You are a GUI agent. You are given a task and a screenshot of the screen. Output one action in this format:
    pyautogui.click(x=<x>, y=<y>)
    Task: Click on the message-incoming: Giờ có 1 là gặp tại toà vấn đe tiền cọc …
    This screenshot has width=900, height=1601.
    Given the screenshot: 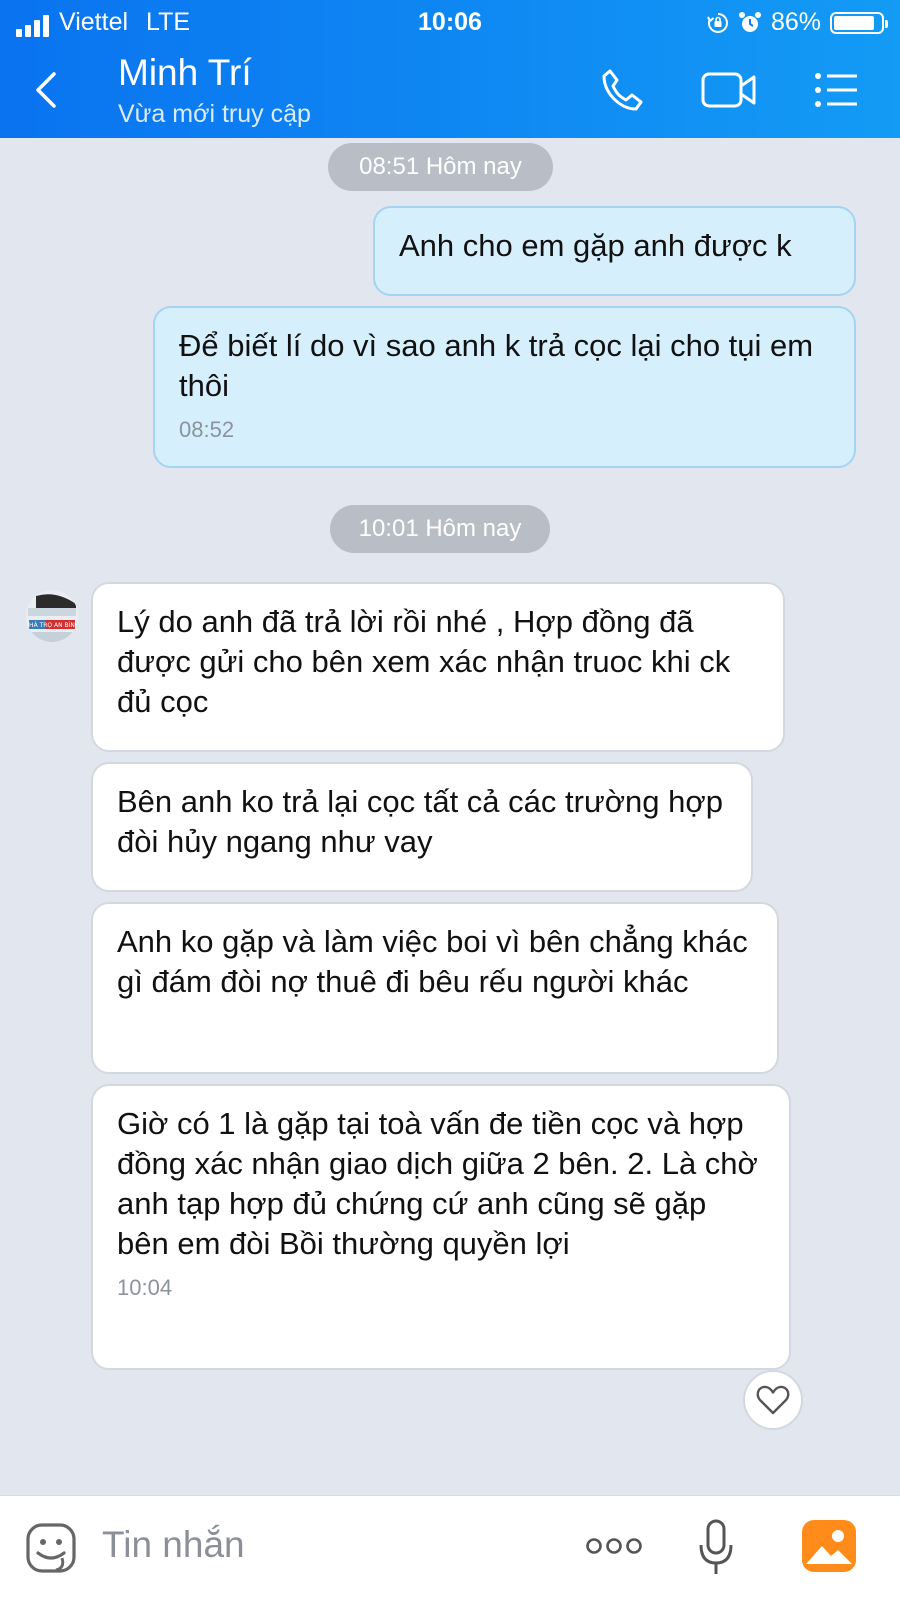 What is the action you would take?
    pyautogui.click(x=441, y=1227)
    